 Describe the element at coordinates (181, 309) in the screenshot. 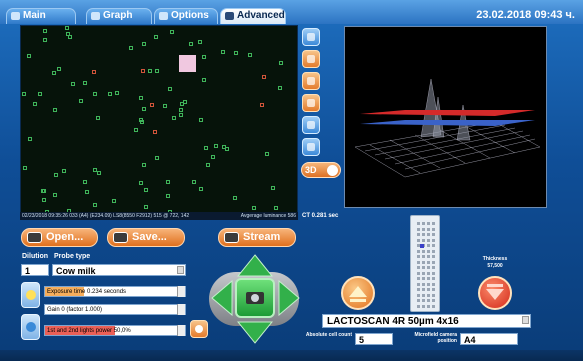

I see `gain-spinner` at that location.